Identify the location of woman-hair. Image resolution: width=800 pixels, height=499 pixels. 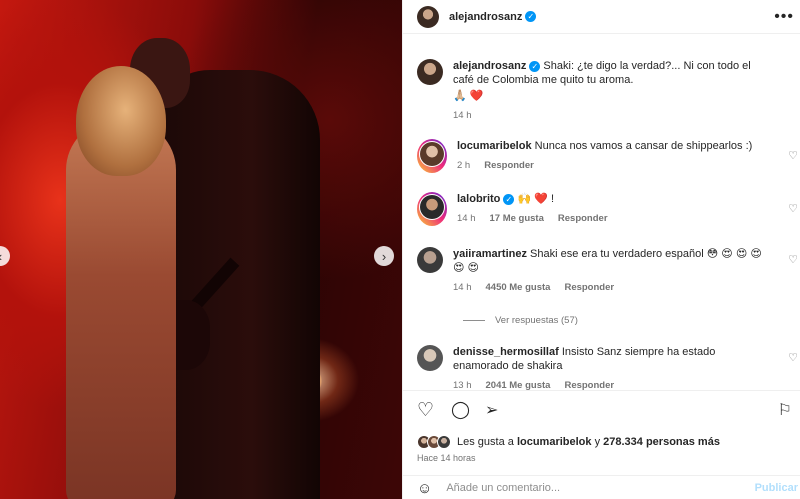
(121, 121).